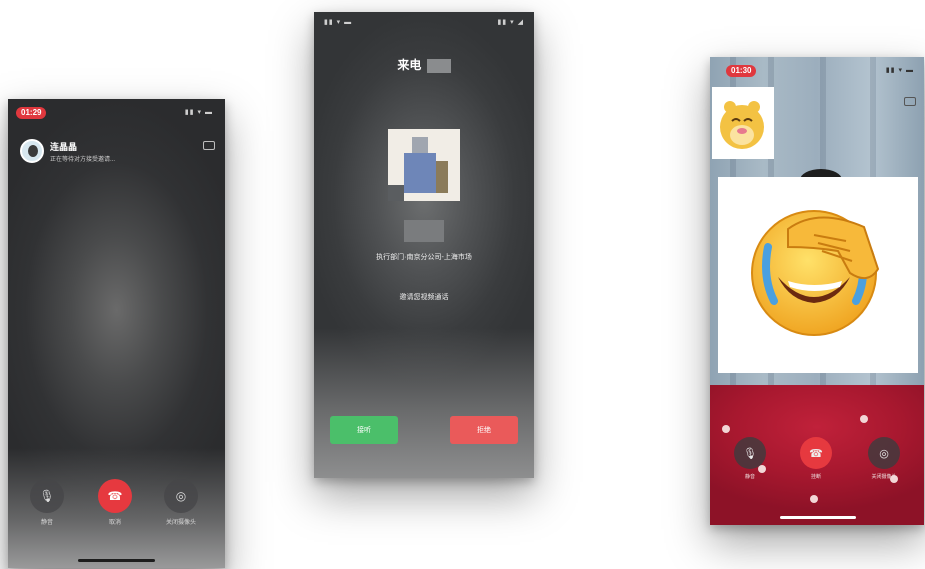 The height and width of the screenshot is (569, 925). Describe the element at coordinates (114, 523) in the screenshot. I see `hangup-label: 取消` at that location.